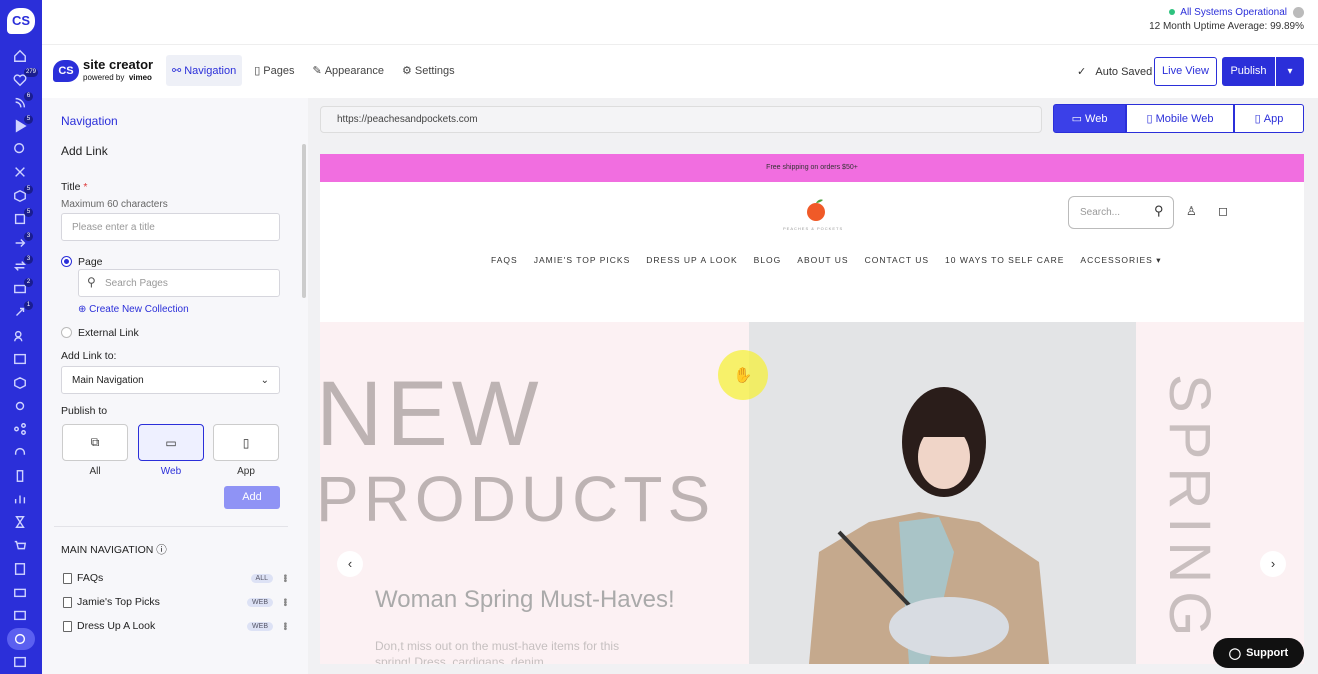  I want to click on menu-item-accessories: ACCESSORIES ▾, so click(1120, 260).